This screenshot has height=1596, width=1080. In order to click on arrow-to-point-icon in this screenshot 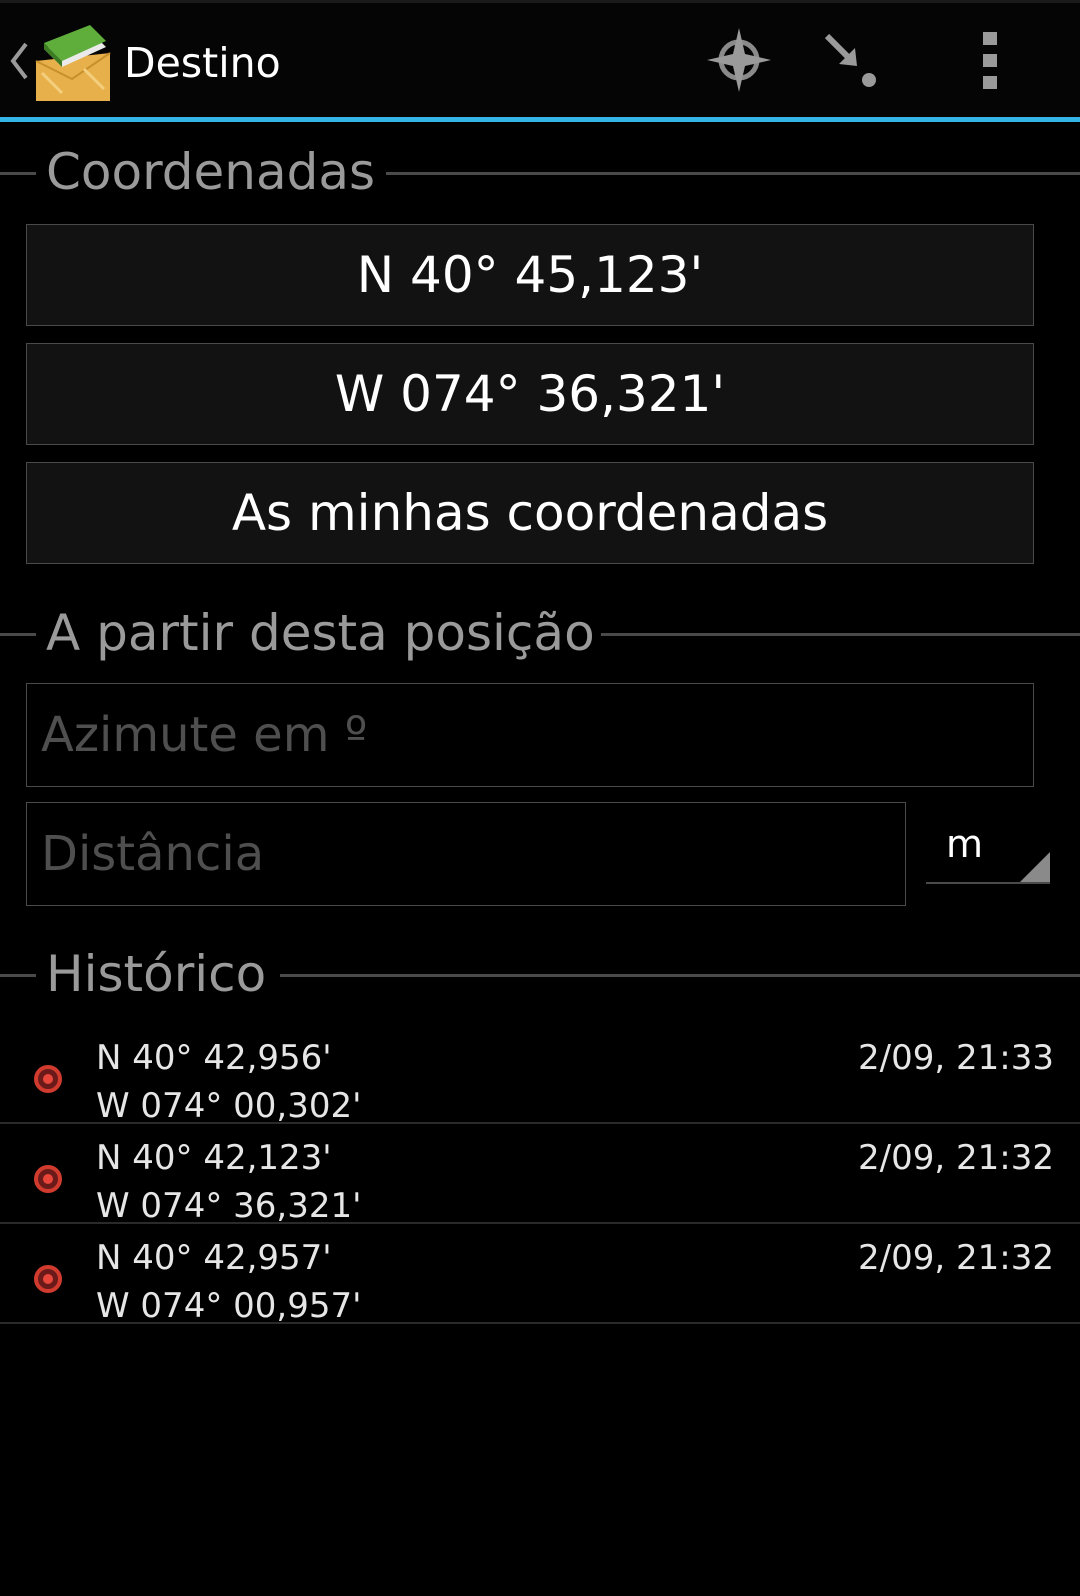, I will do `click(850, 60)`.